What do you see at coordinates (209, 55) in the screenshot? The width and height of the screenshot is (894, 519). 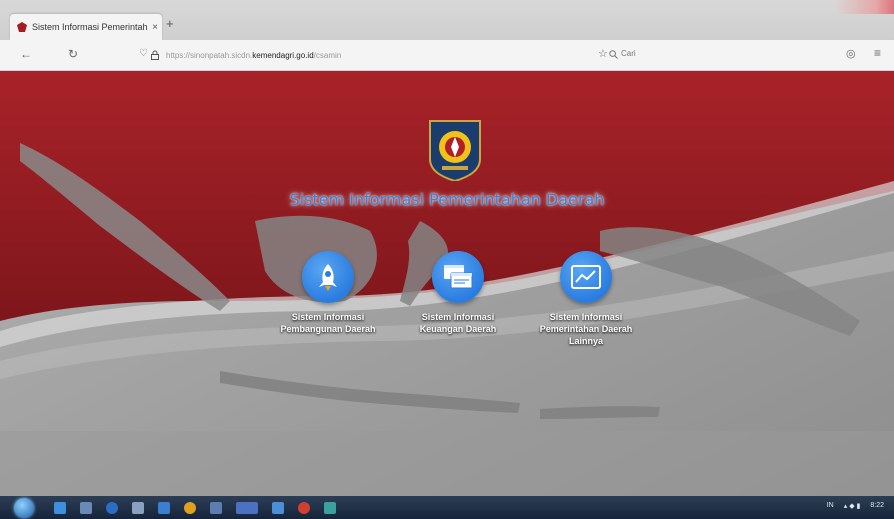 I see `url-host: https://sinonpatah.sicdn.` at bounding box center [209, 55].